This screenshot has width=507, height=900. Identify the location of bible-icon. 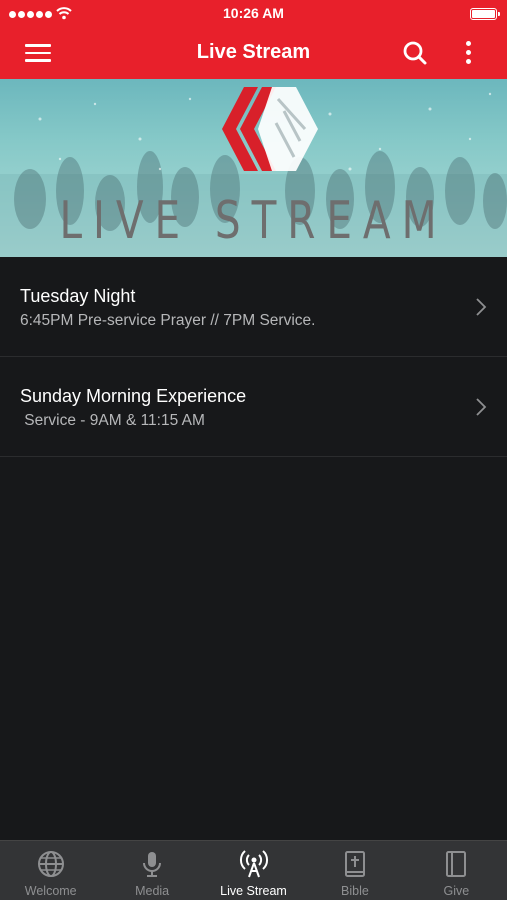
(354, 864).